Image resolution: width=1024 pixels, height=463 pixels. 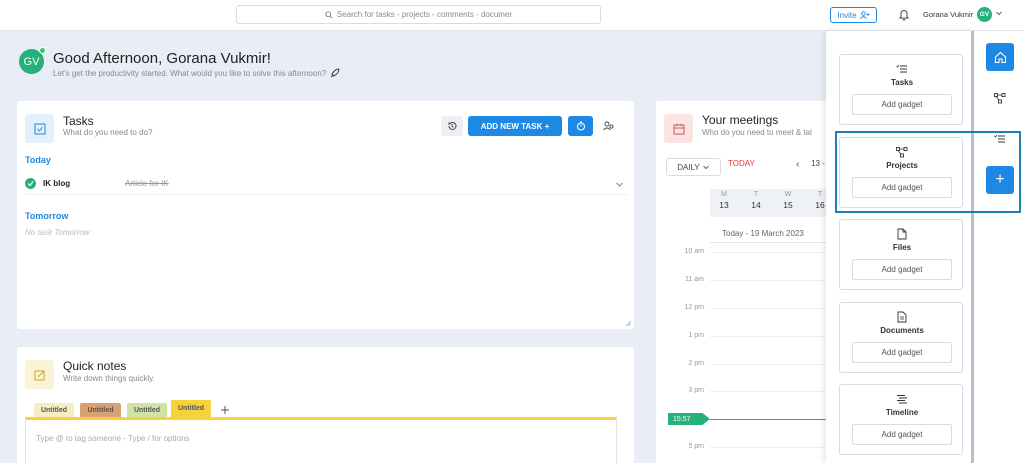 What do you see at coordinates (928, 172) in the screenshot?
I see `selection-highlight` at bounding box center [928, 172].